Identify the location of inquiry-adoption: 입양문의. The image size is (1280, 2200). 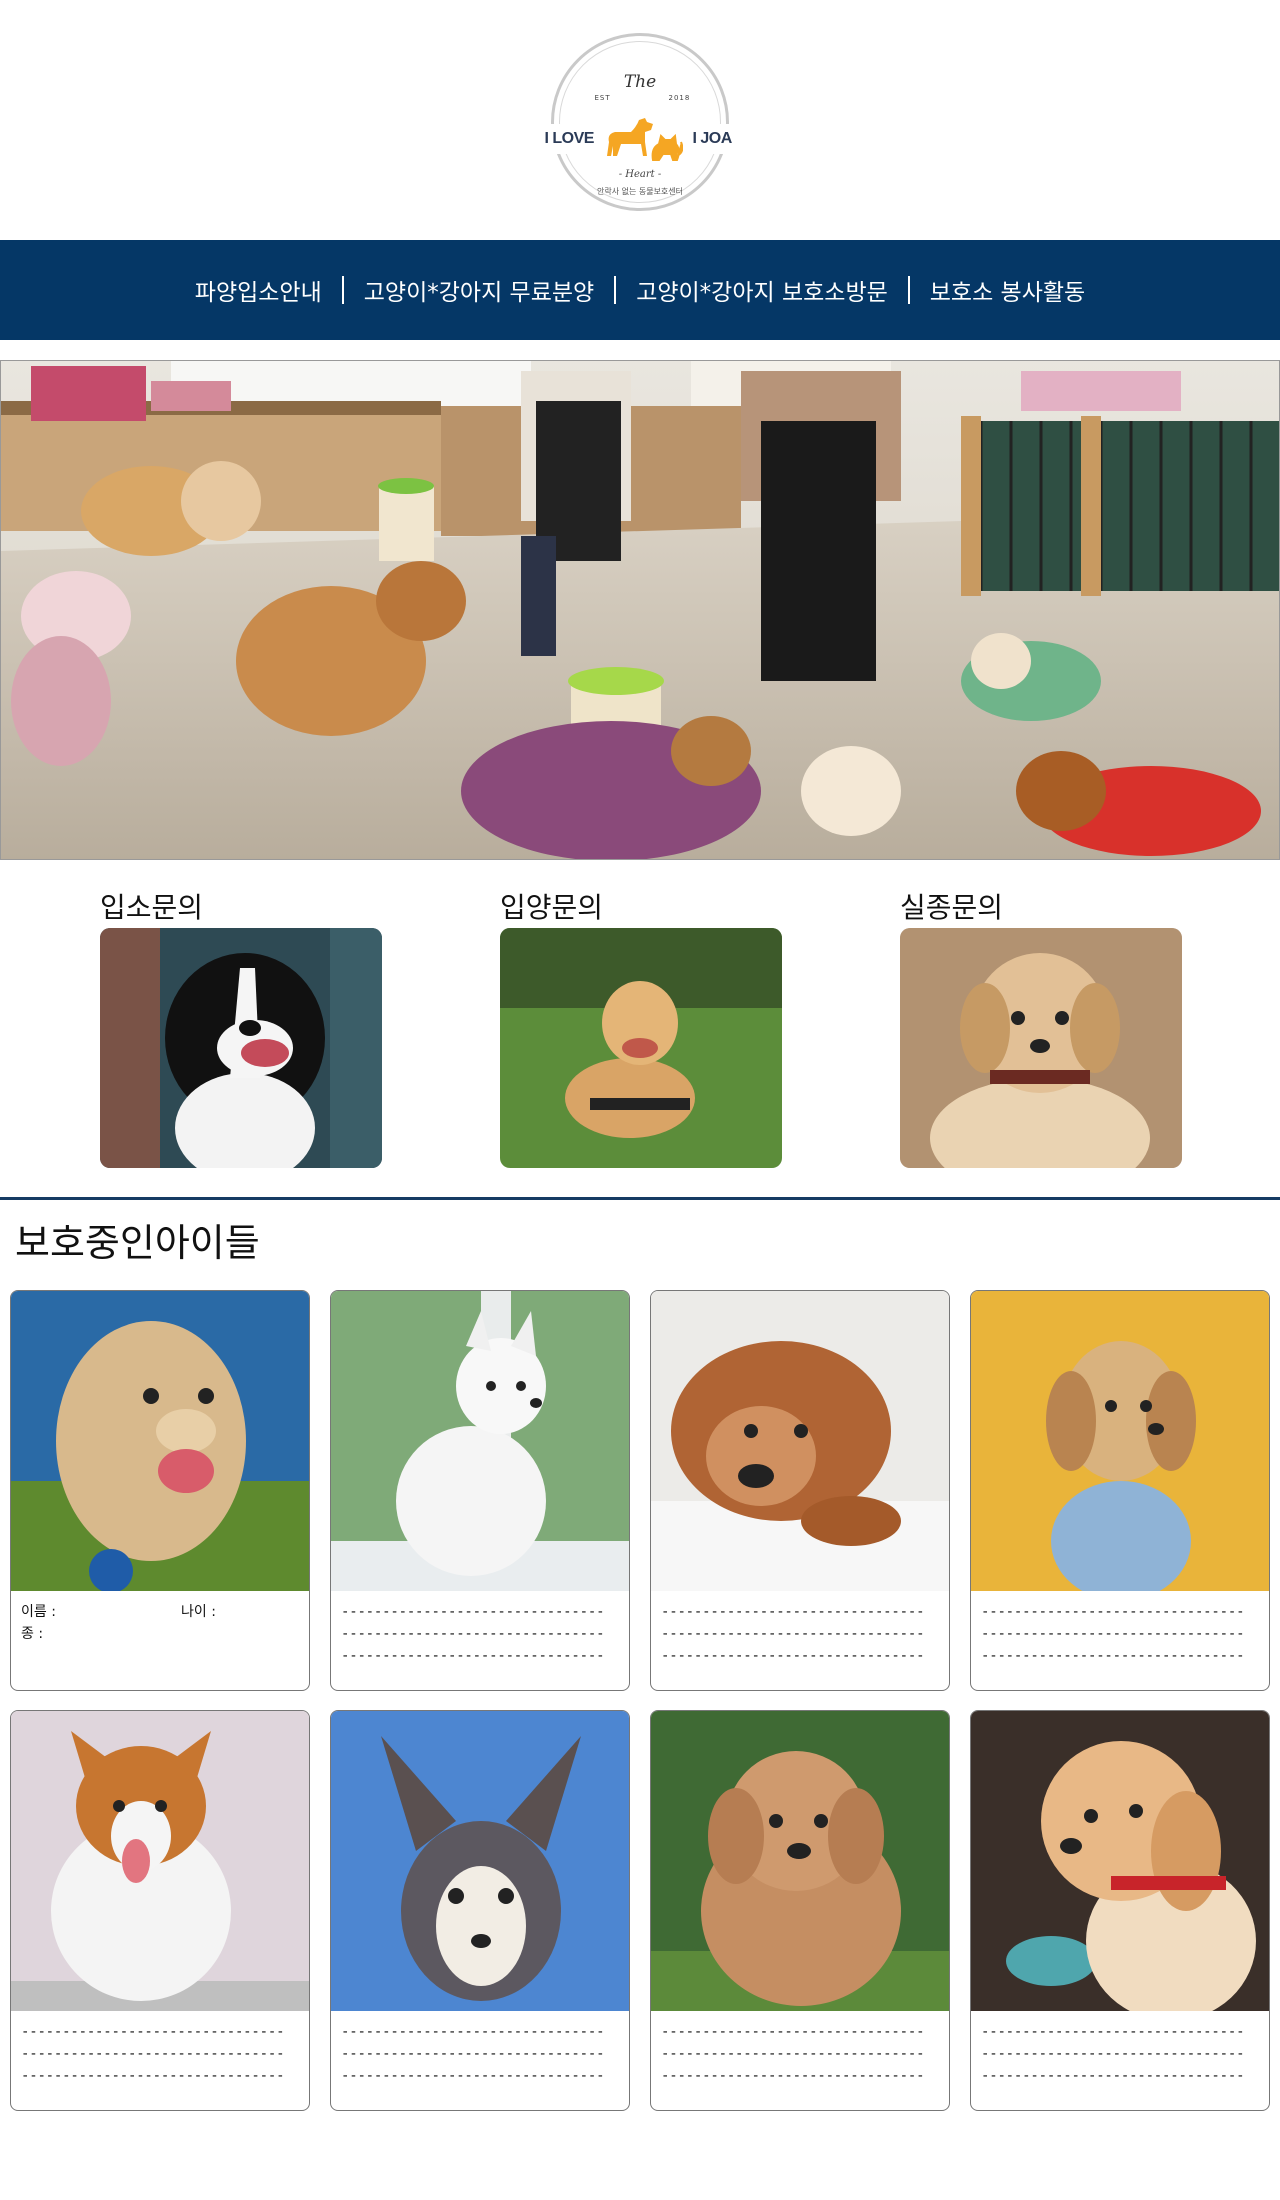
(641, 1028).